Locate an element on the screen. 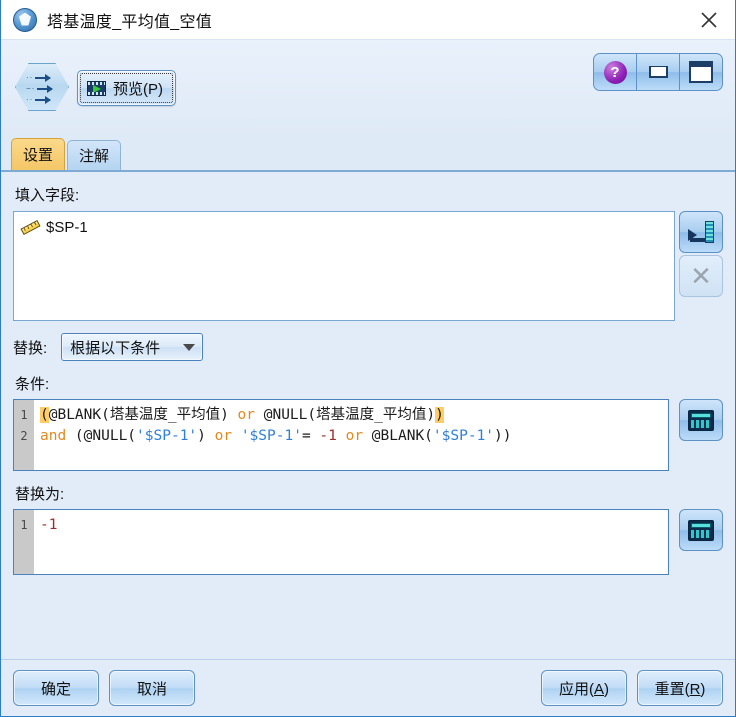  clear-x-icon: ✕ is located at coordinates (701, 276).